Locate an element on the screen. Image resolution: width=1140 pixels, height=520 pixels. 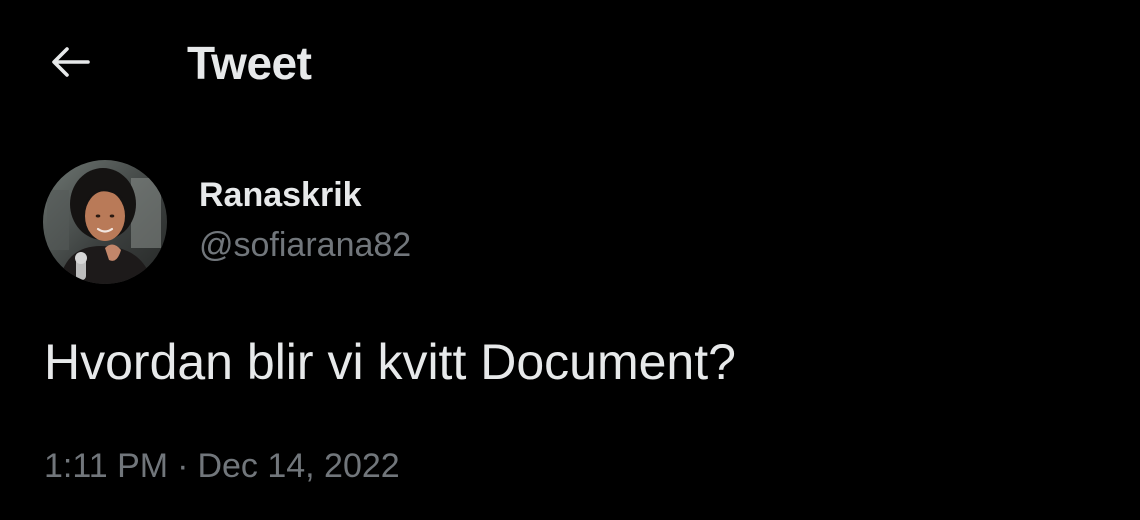
tweet-time: 1:11 PM is located at coordinates (106, 466).